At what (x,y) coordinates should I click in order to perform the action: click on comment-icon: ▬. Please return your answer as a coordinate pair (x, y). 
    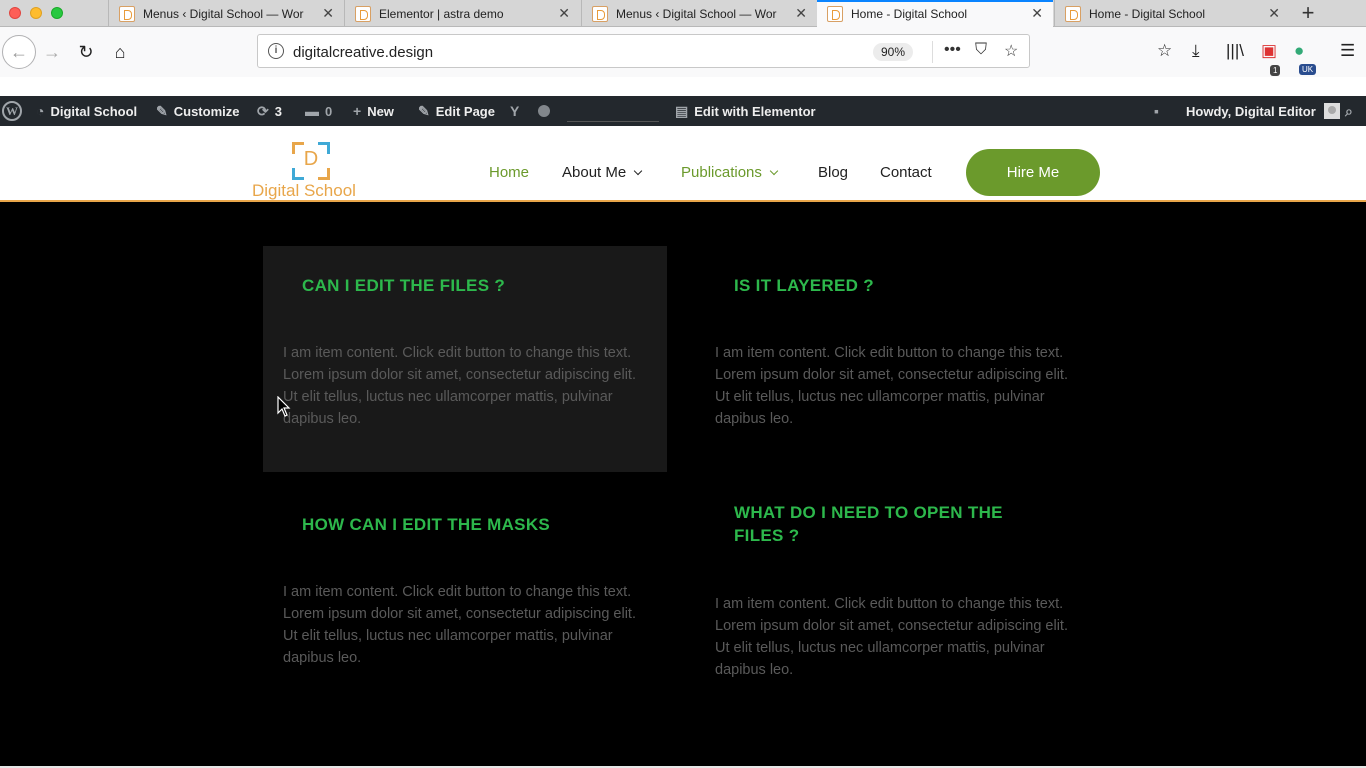
    Looking at the image, I should click on (312, 111).